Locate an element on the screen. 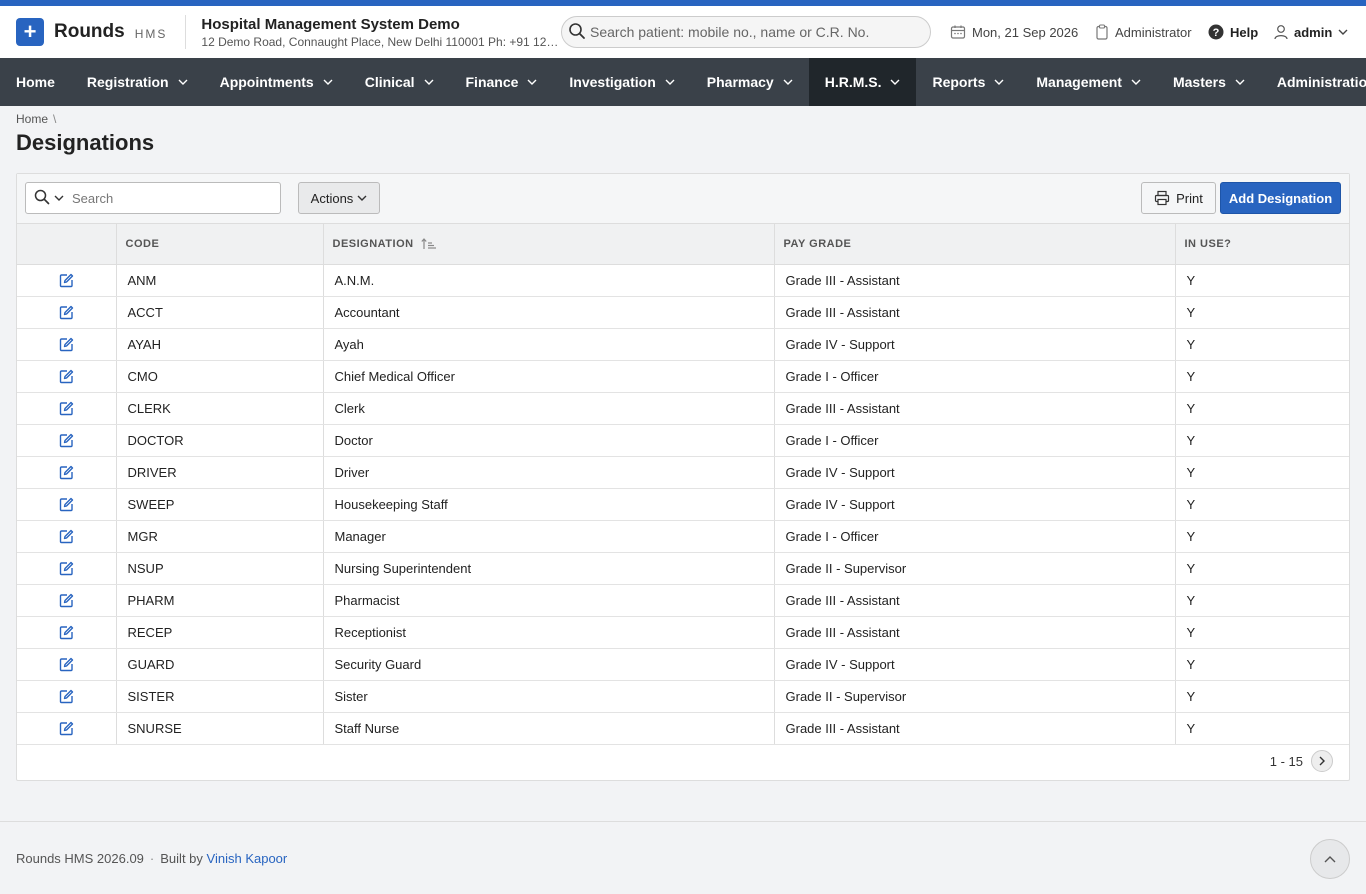  nav-item-investigation: Investigation is located at coordinates (621, 82).